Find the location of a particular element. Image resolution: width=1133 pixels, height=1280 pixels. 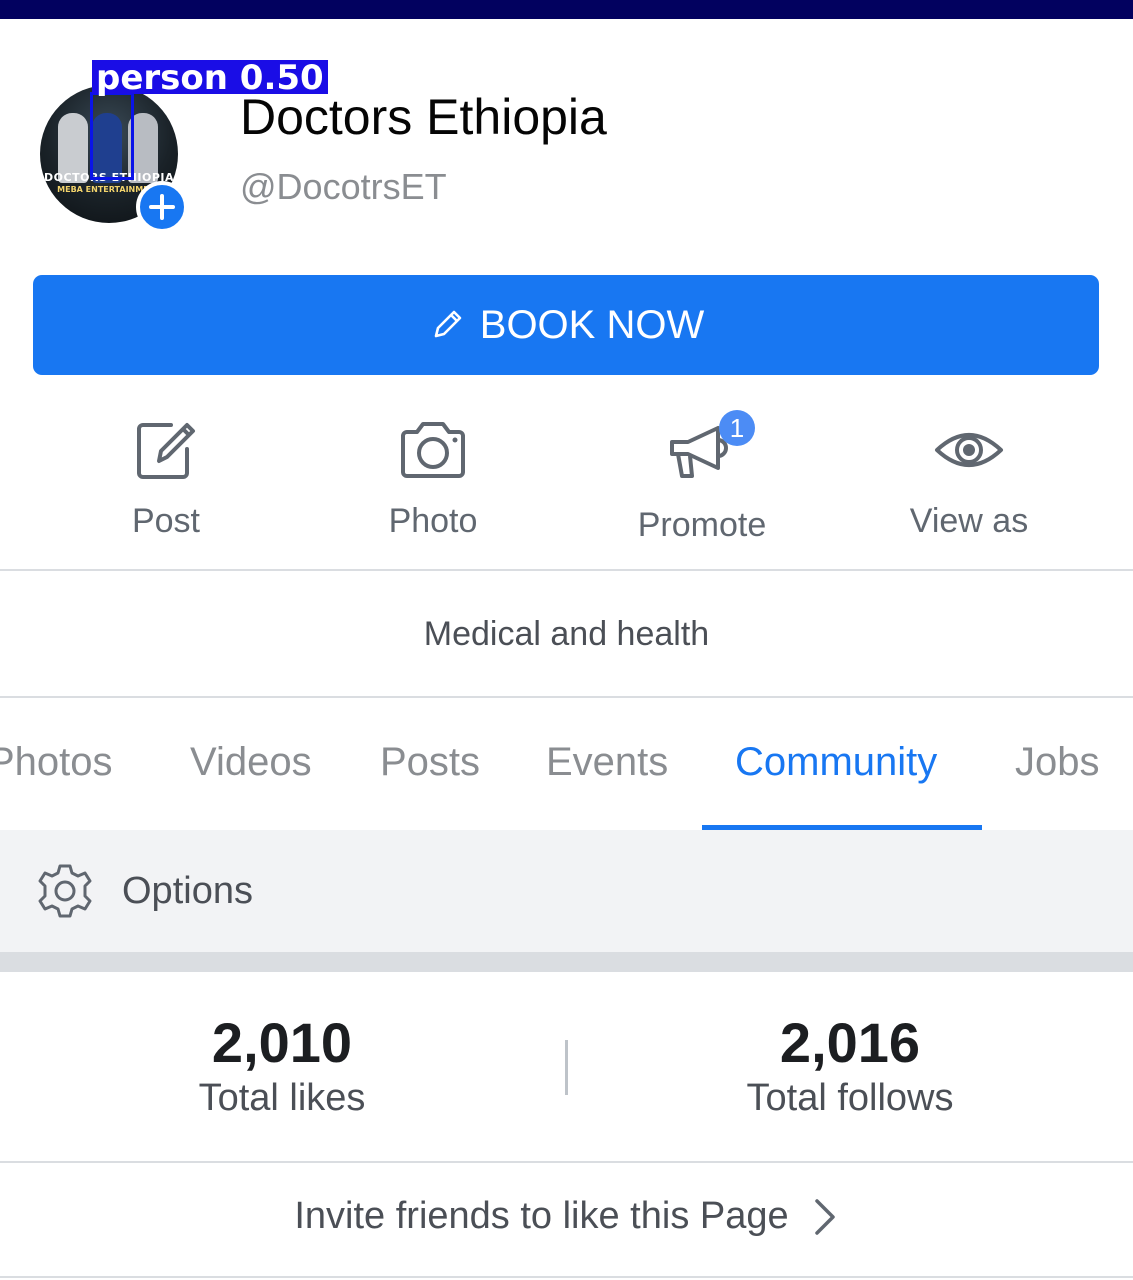

options-label: Options is located at coordinates (187, 890).